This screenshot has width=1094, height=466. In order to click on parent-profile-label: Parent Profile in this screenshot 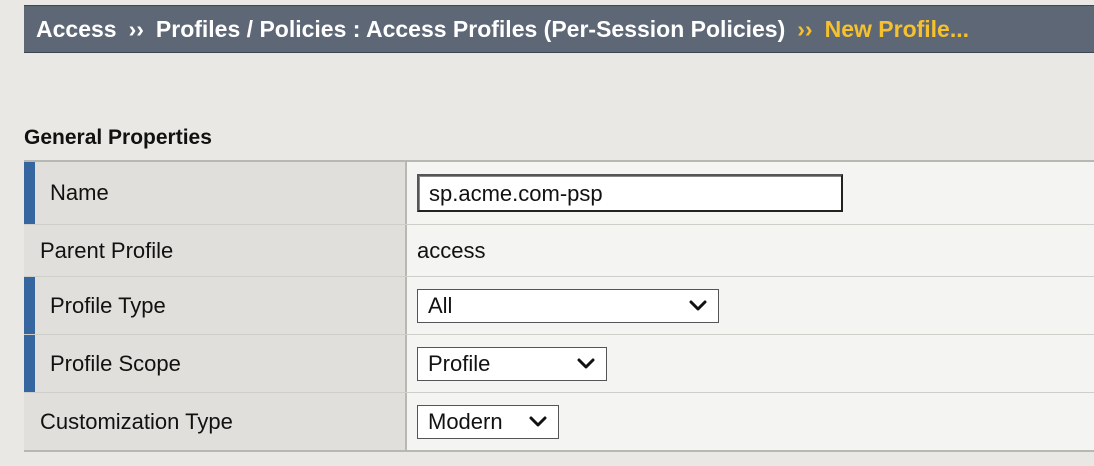, I will do `click(215, 250)`.